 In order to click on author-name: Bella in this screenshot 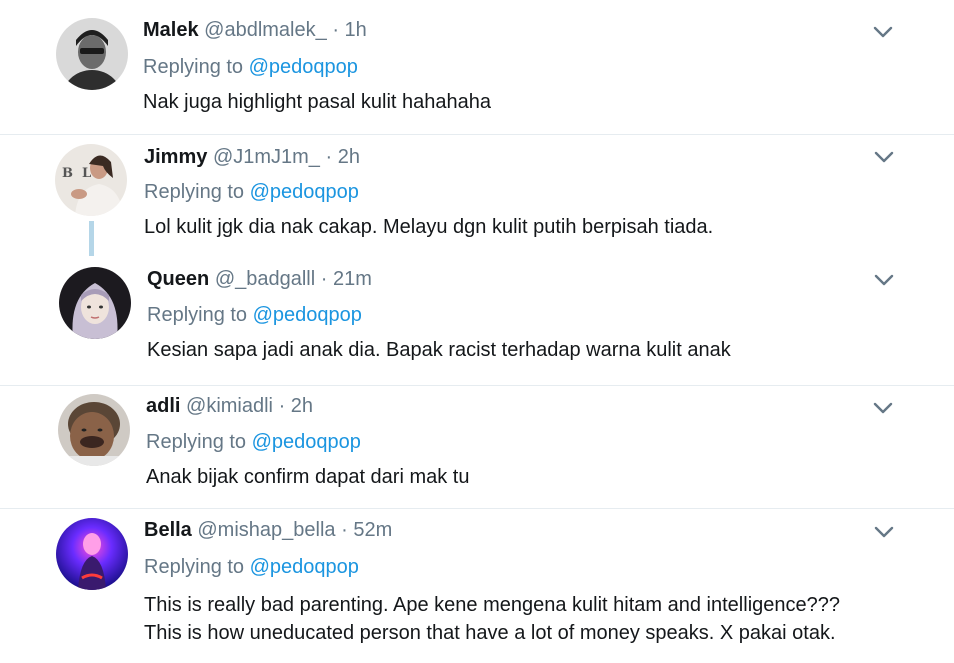, I will do `click(168, 530)`.